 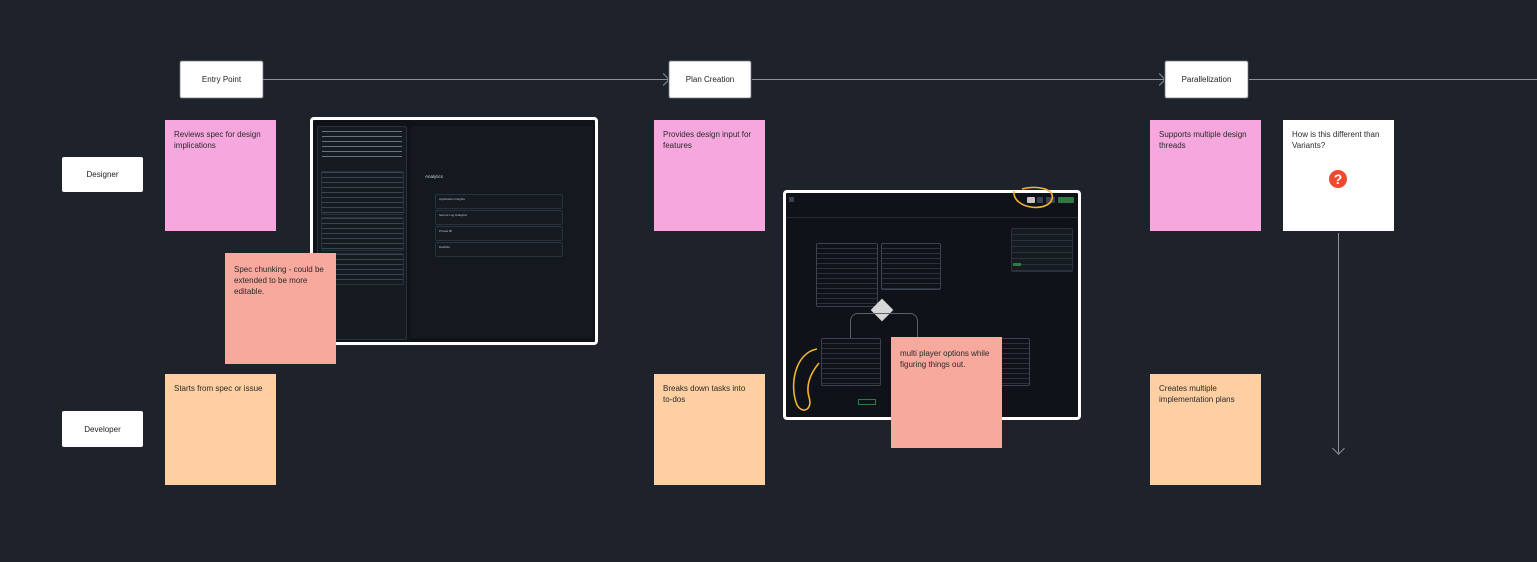 What do you see at coordinates (499, 233) in the screenshot?
I see `analytics-item: Private BI` at bounding box center [499, 233].